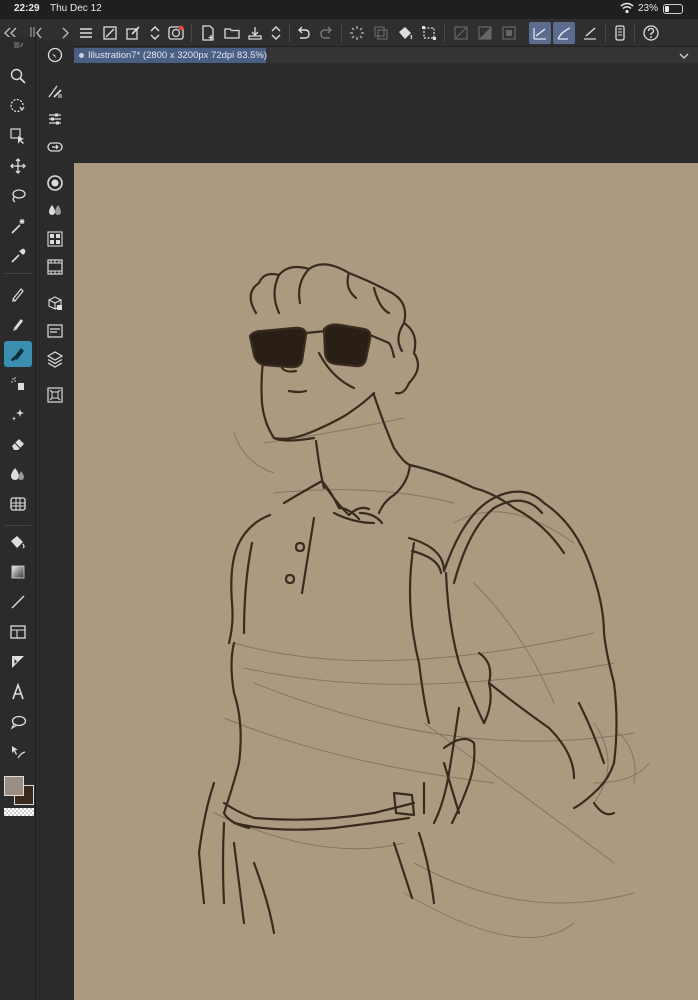 This screenshot has height=1000, width=698. I want to click on color-wheel-icon, so click(55, 183).